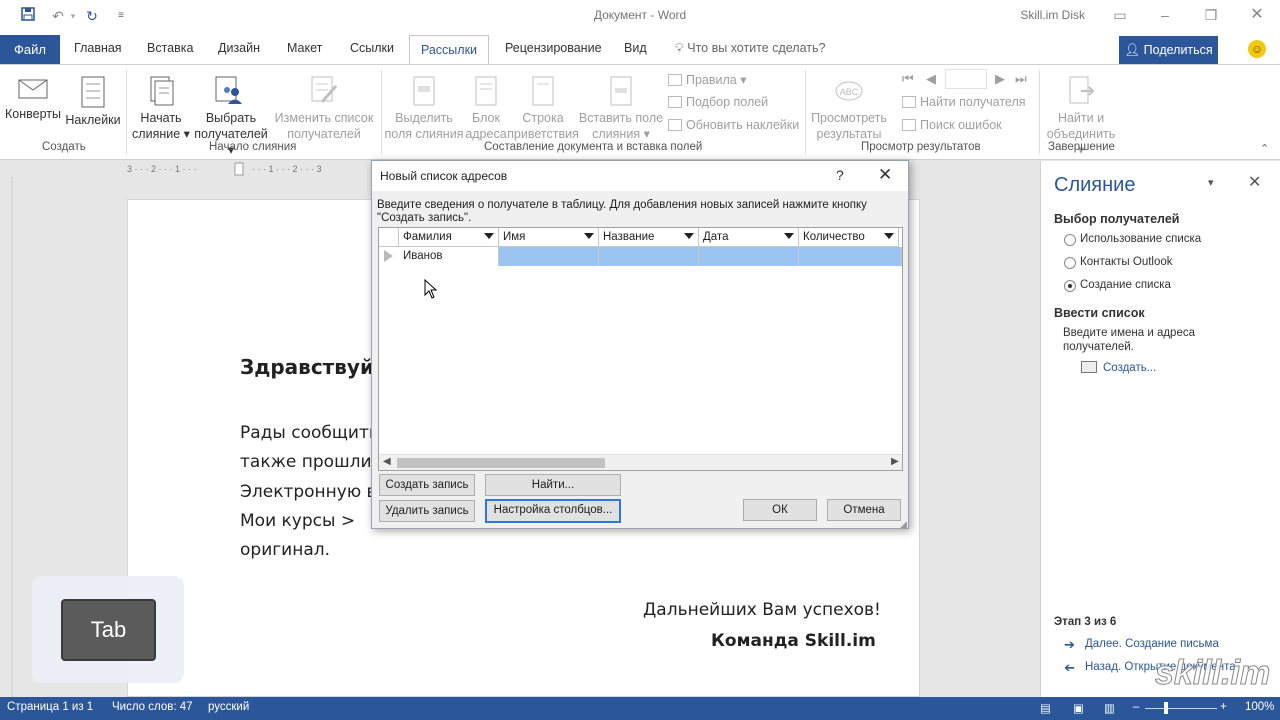 This screenshot has width=1280, height=720. Describe the element at coordinates (964, 102) in the screenshot. I see `find-recipient-button: Найти получателя` at that location.